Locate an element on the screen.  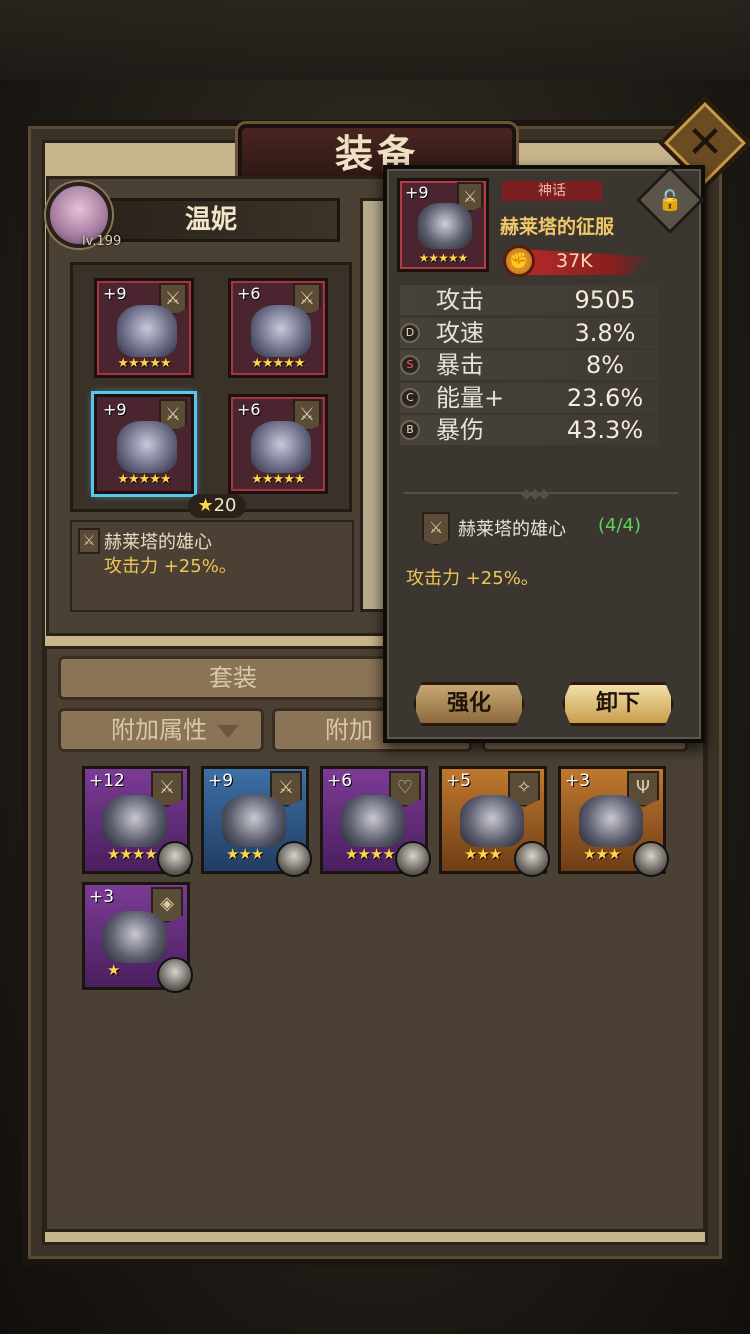
set-name: 赫莱塔的雄心 is located at coordinates (158, 542).